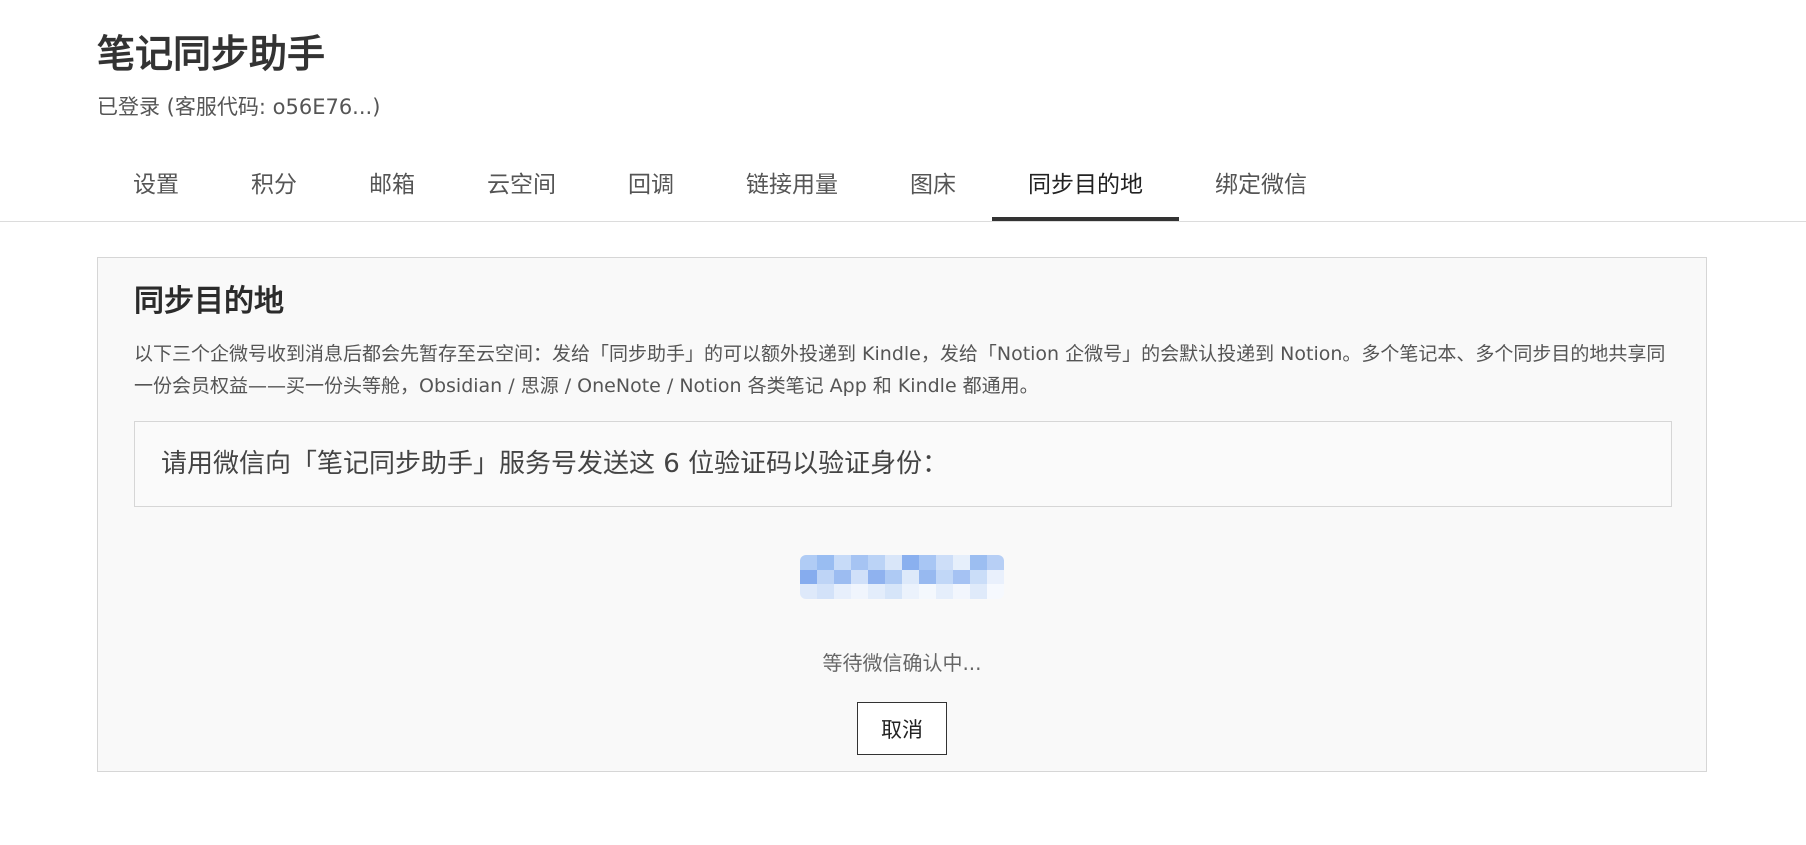 This screenshot has height=845, width=1806. Describe the element at coordinates (156, 190) in the screenshot. I see `tab-settings: 设置` at that location.